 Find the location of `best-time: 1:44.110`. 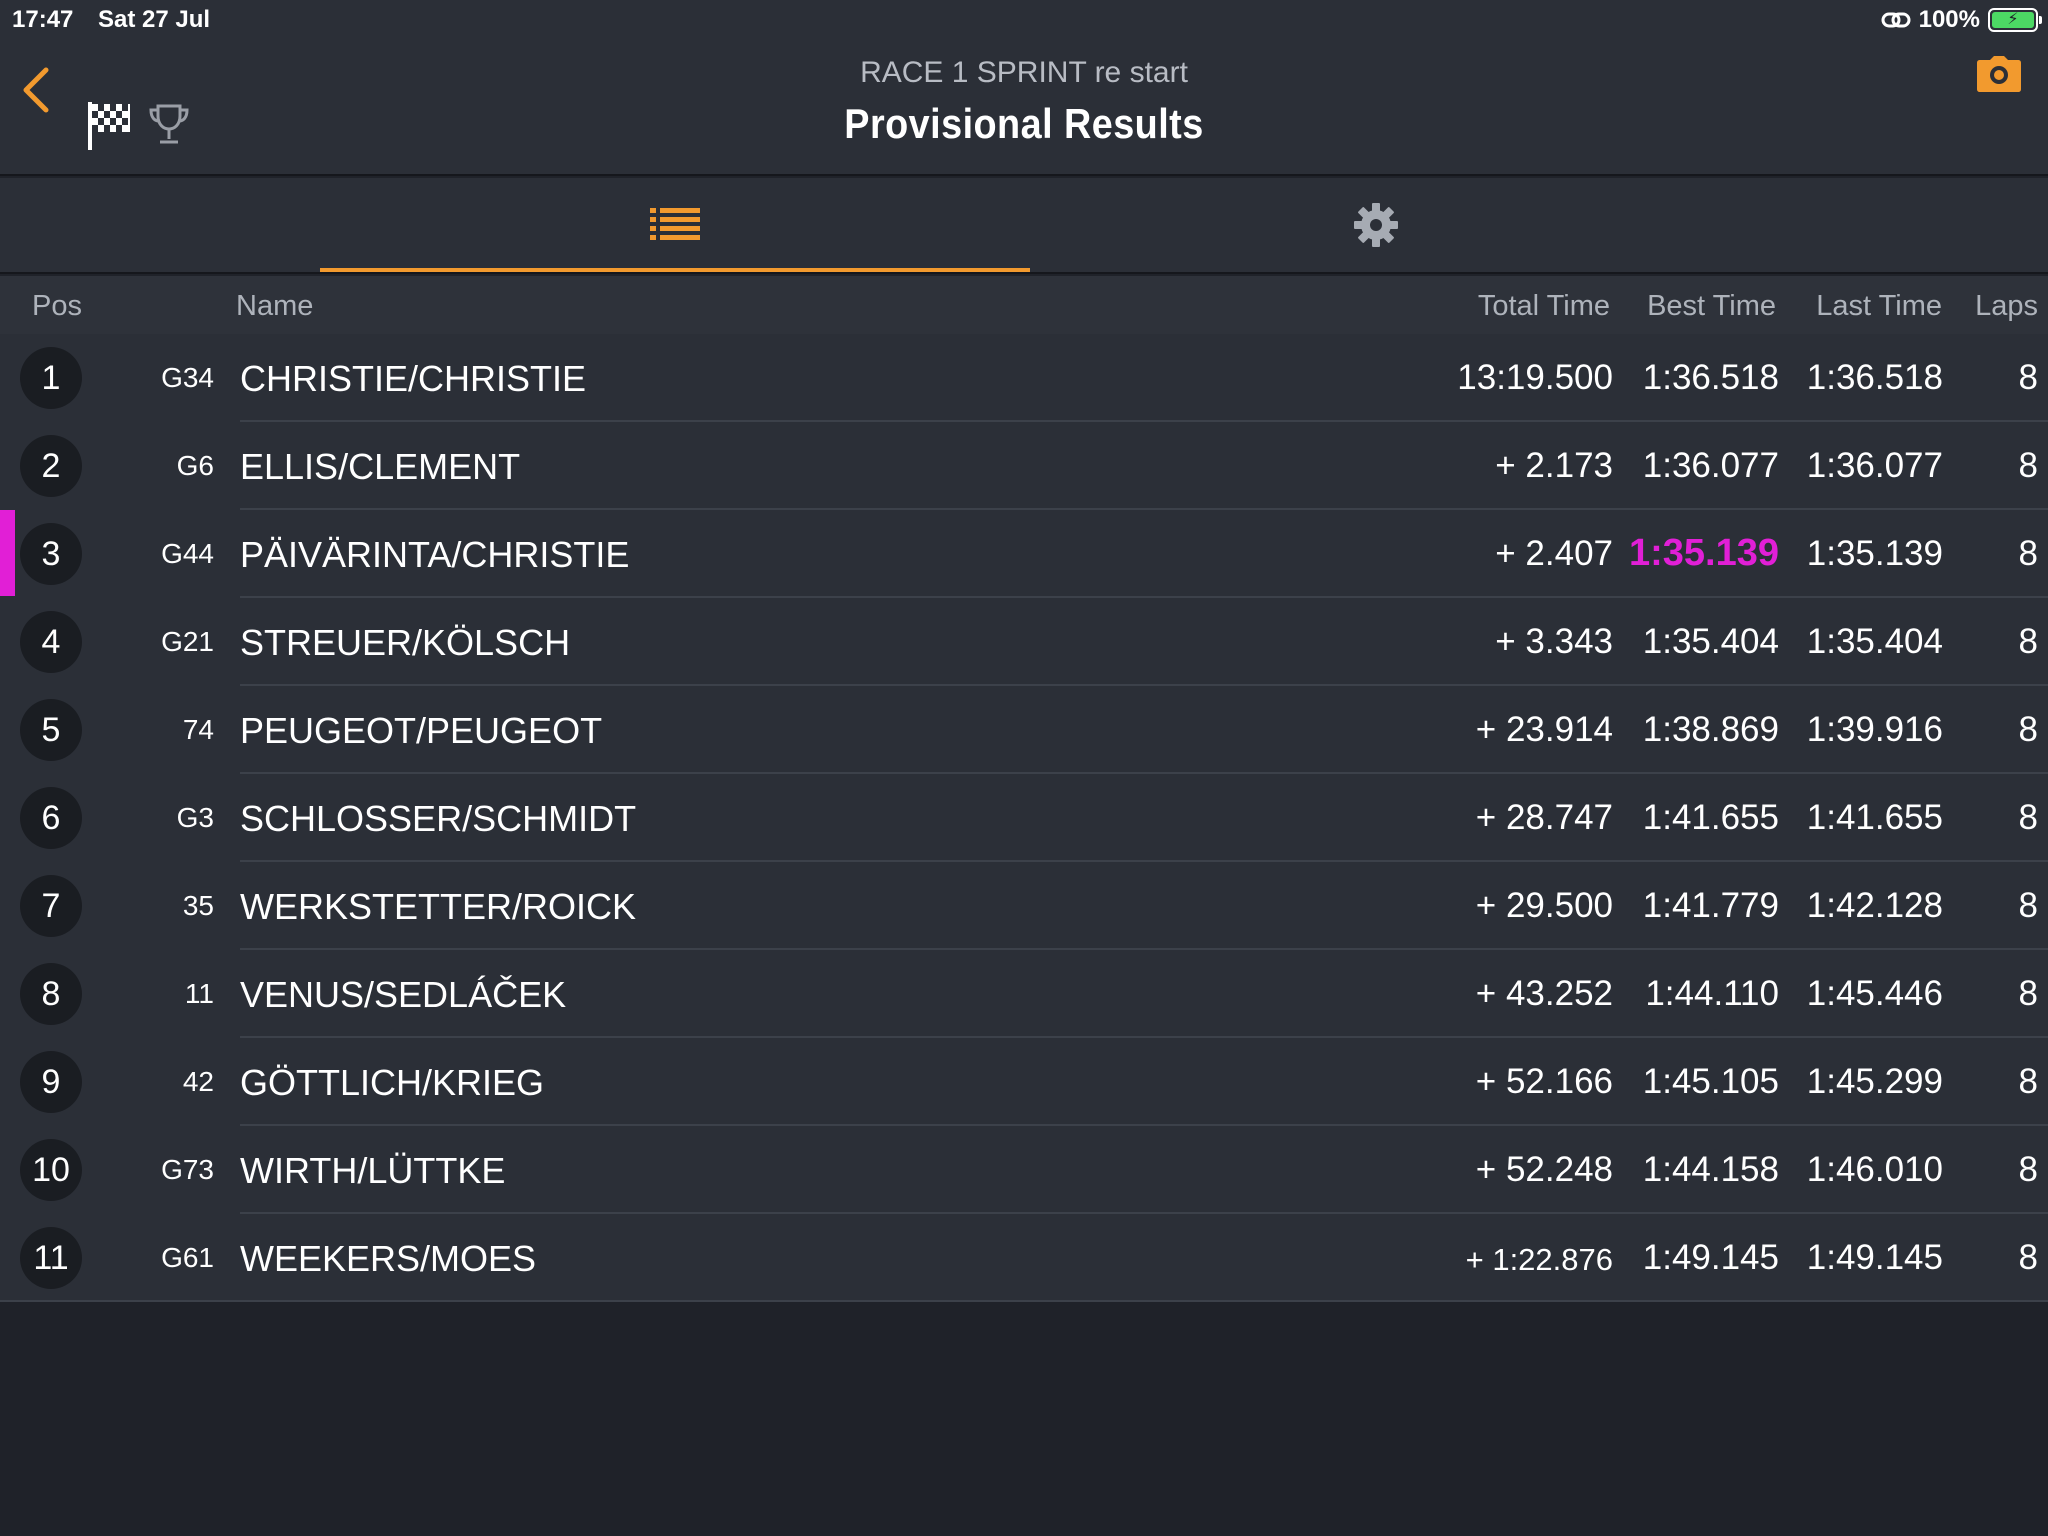

best-time: 1:44.110 is located at coordinates (1712, 993).